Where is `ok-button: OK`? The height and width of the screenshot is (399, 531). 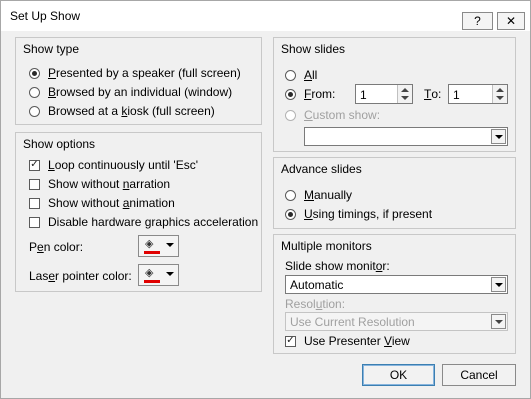 ok-button: OK is located at coordinates (398, 375).